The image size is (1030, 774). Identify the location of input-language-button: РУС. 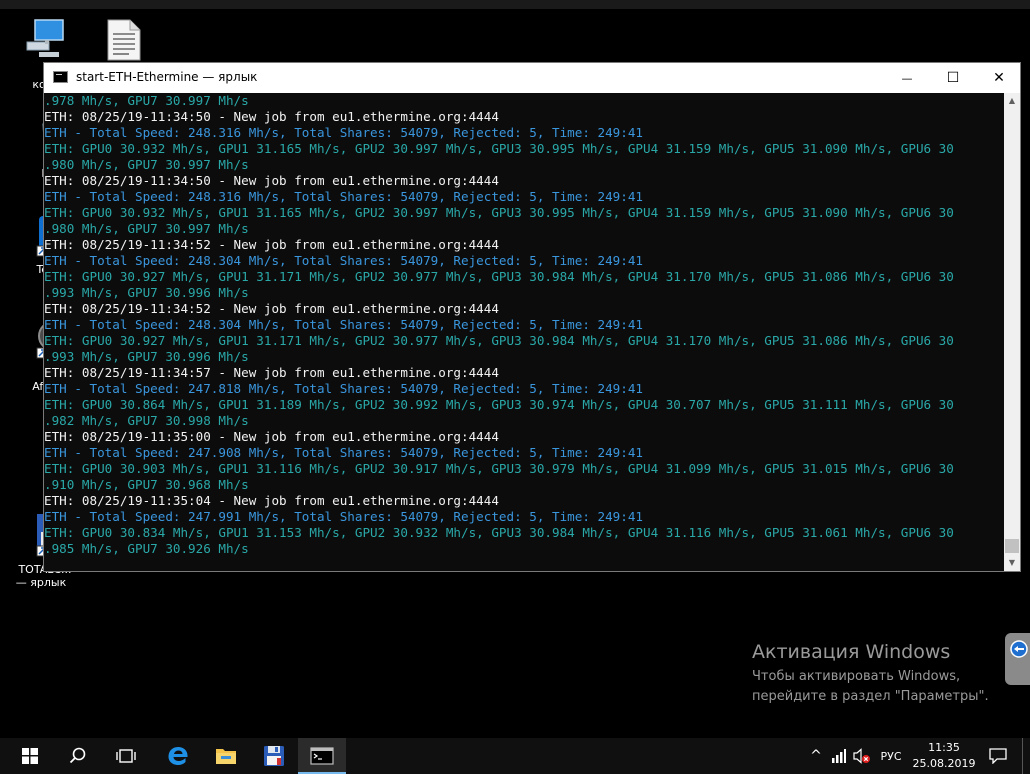
(891, 756).